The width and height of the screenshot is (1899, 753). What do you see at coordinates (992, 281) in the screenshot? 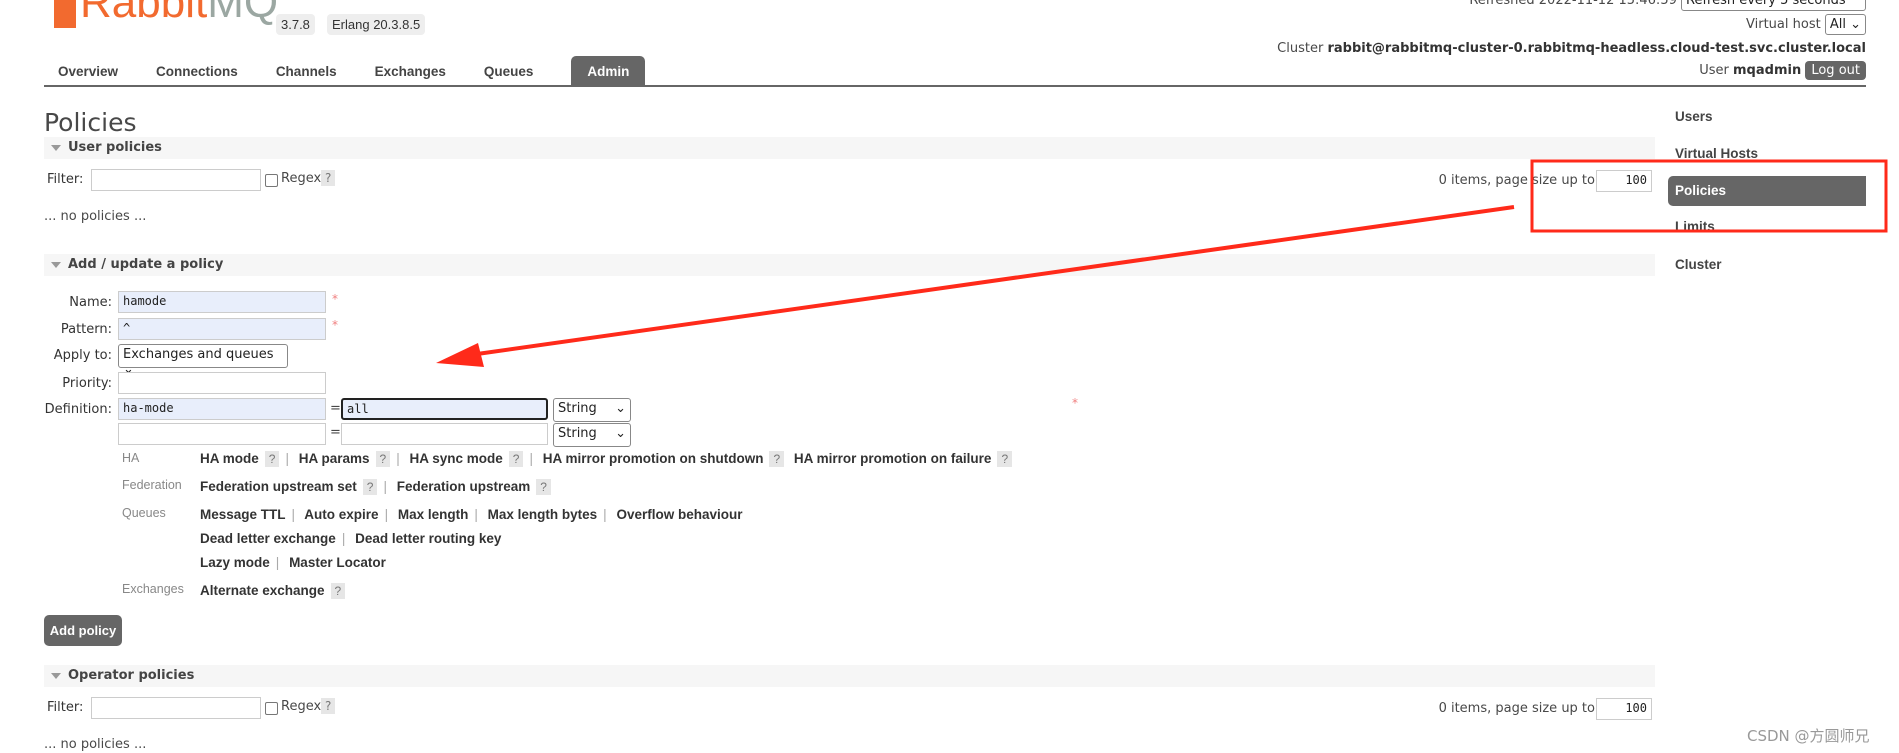
I see `annotation-arrow-shaft` at bounding box center [992, 281].